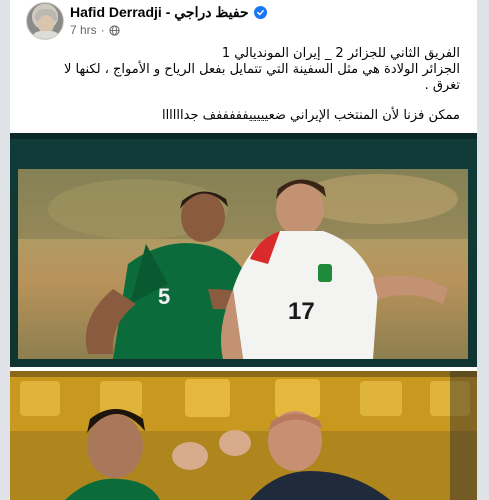 The height and width of the screenshot is (500, 489). What do you see at coordinates (45, 21) in the screenshot?
I see `author-avatar` at bounding box center [45, 21].